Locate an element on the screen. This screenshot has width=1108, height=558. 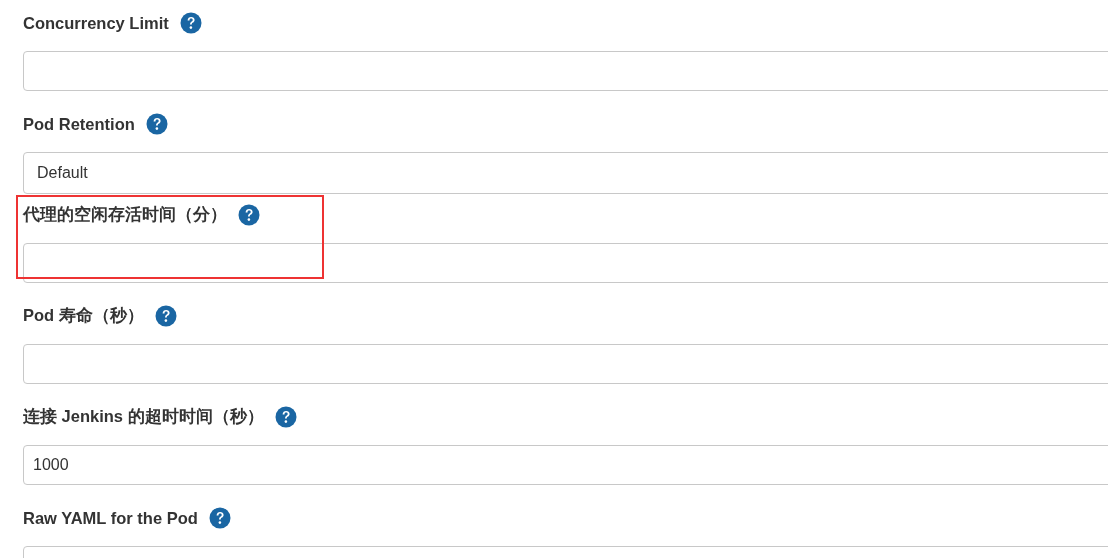
field-label: Concurrency Limit is located at coordinates (96, 23).